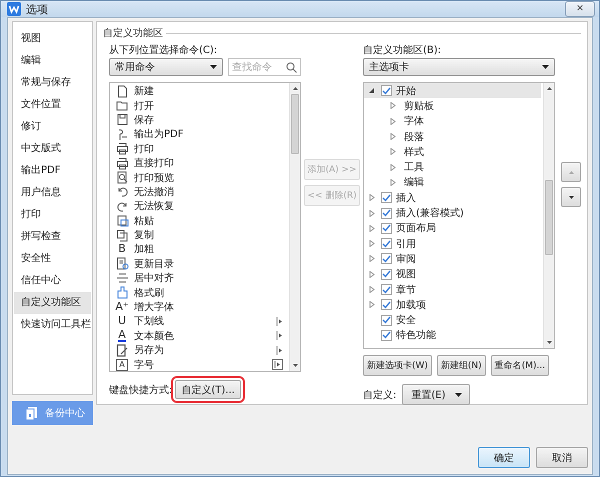  I want to click on tree-item: 开始, so click(452, 90).